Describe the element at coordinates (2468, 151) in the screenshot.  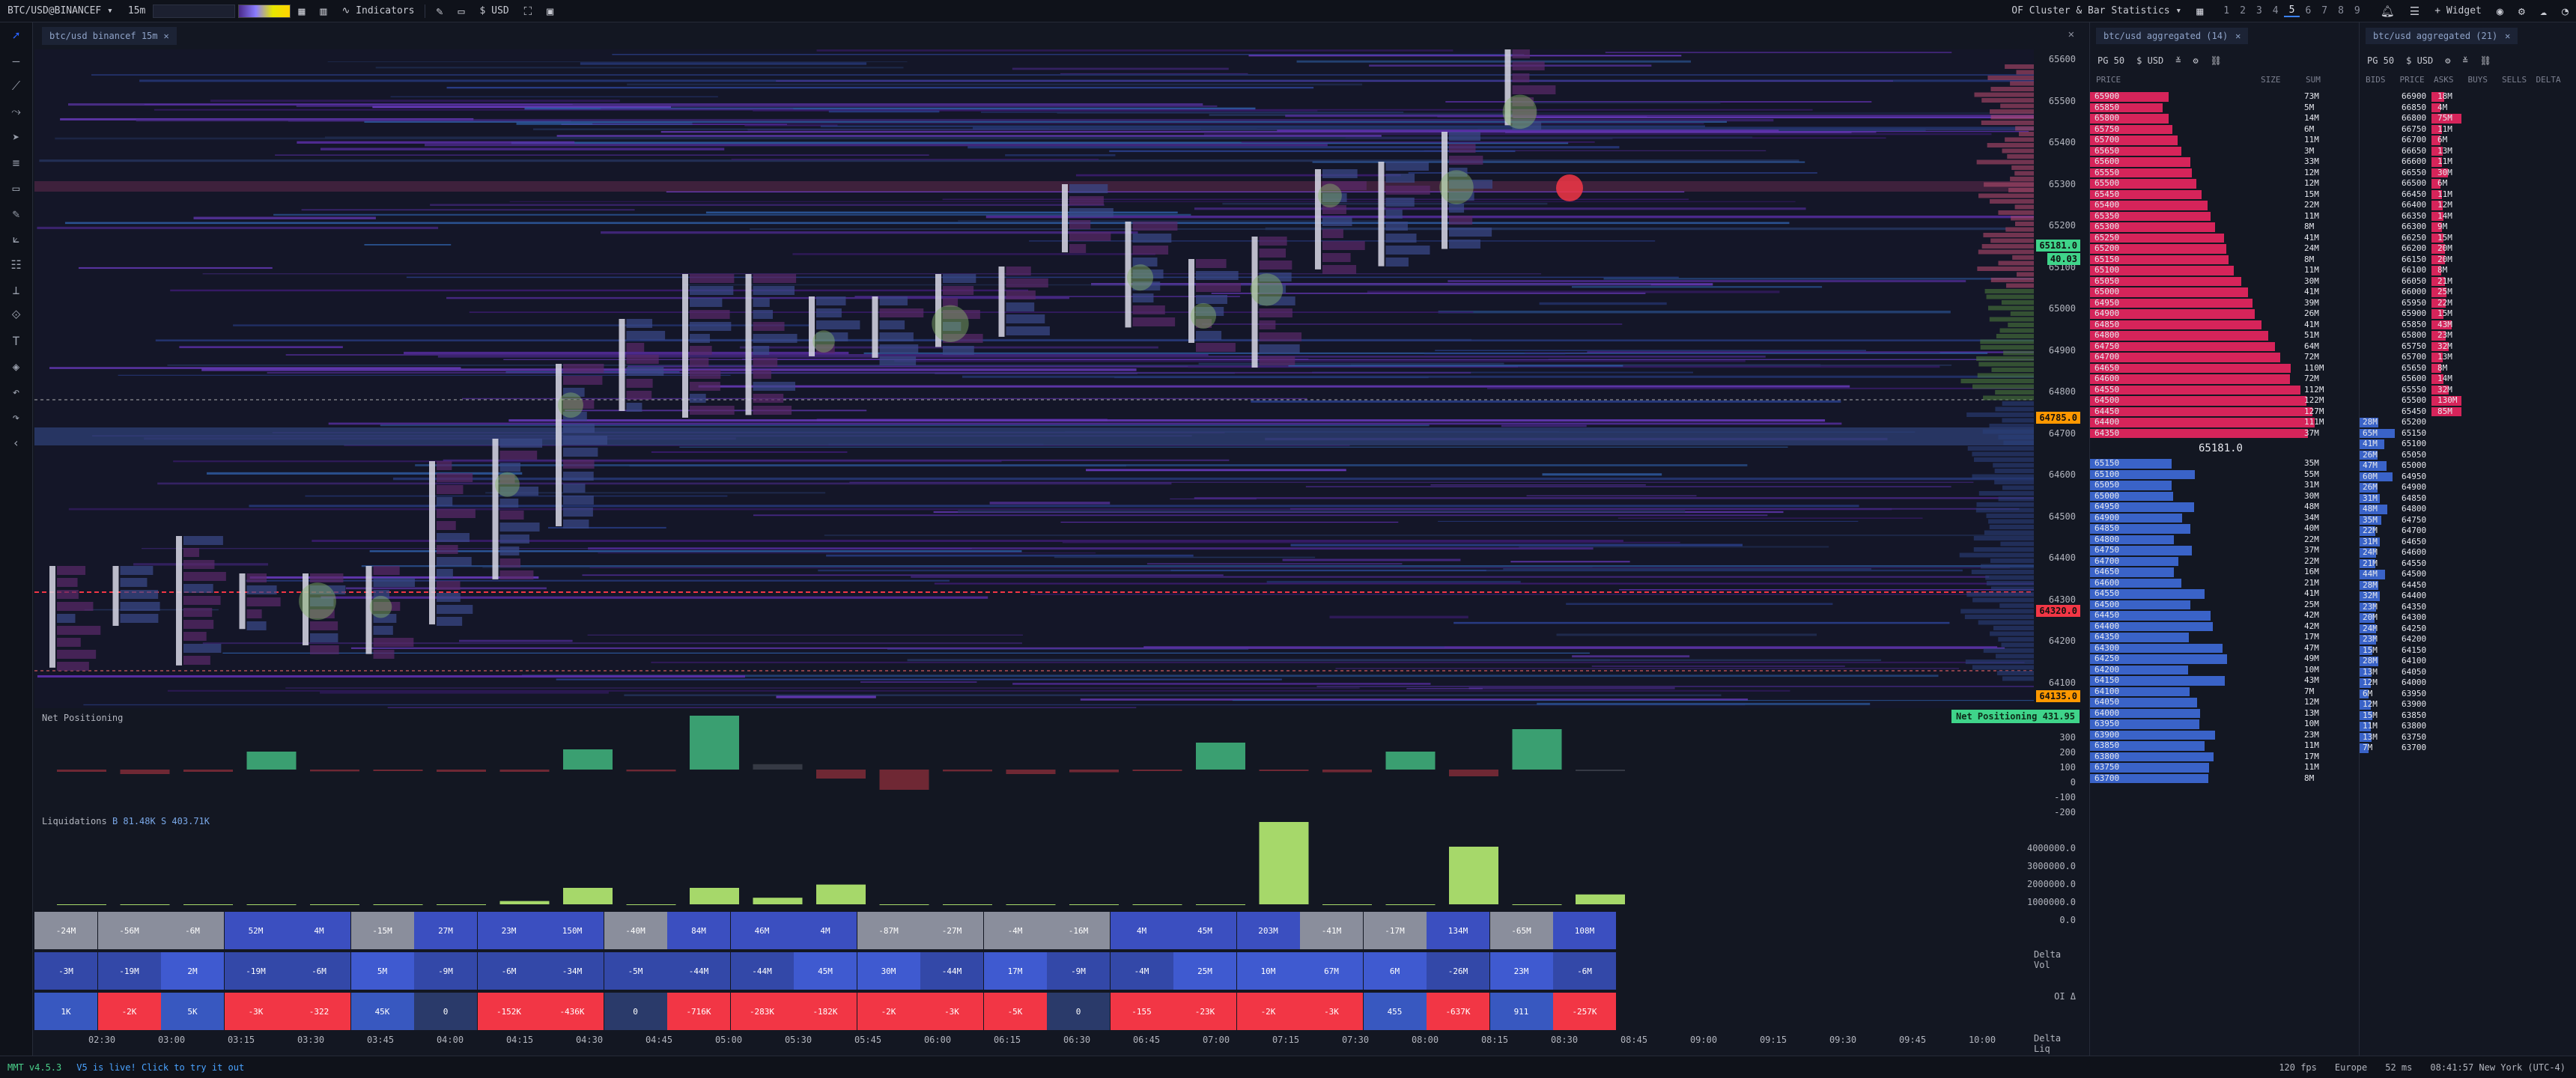
I see `ask-row: 66650 13M` at that location.